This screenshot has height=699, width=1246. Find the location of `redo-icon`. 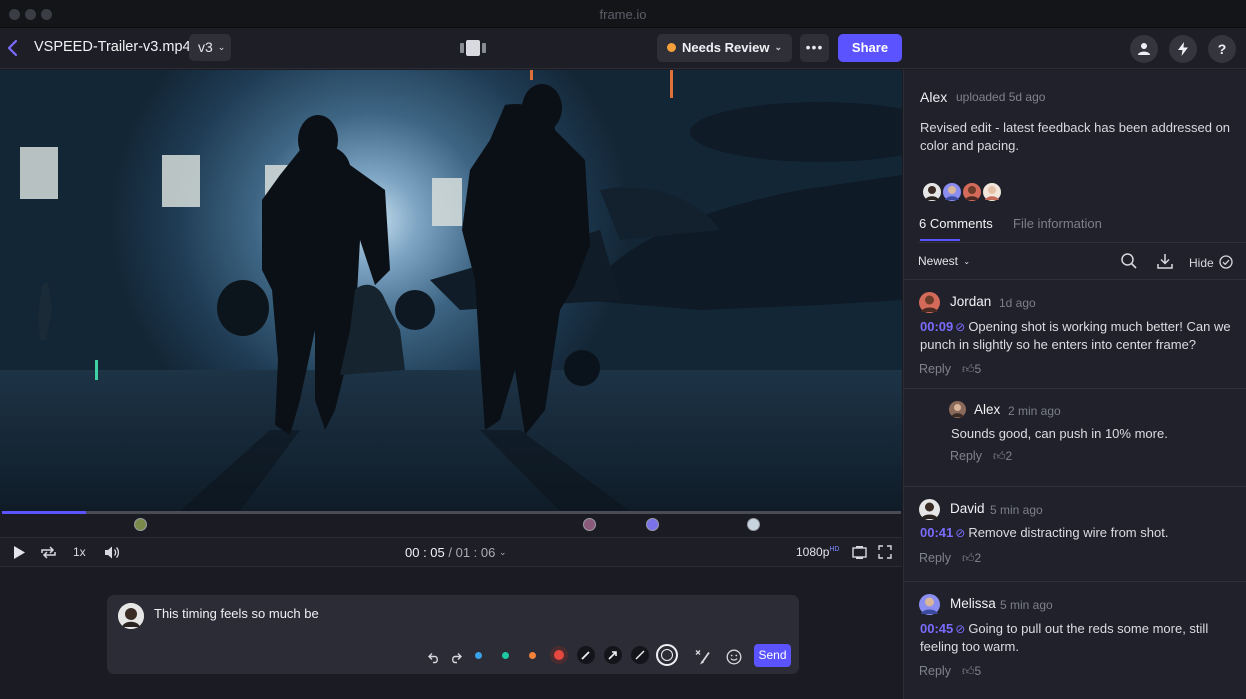

redo-icon is located at coordinates (456, 658).